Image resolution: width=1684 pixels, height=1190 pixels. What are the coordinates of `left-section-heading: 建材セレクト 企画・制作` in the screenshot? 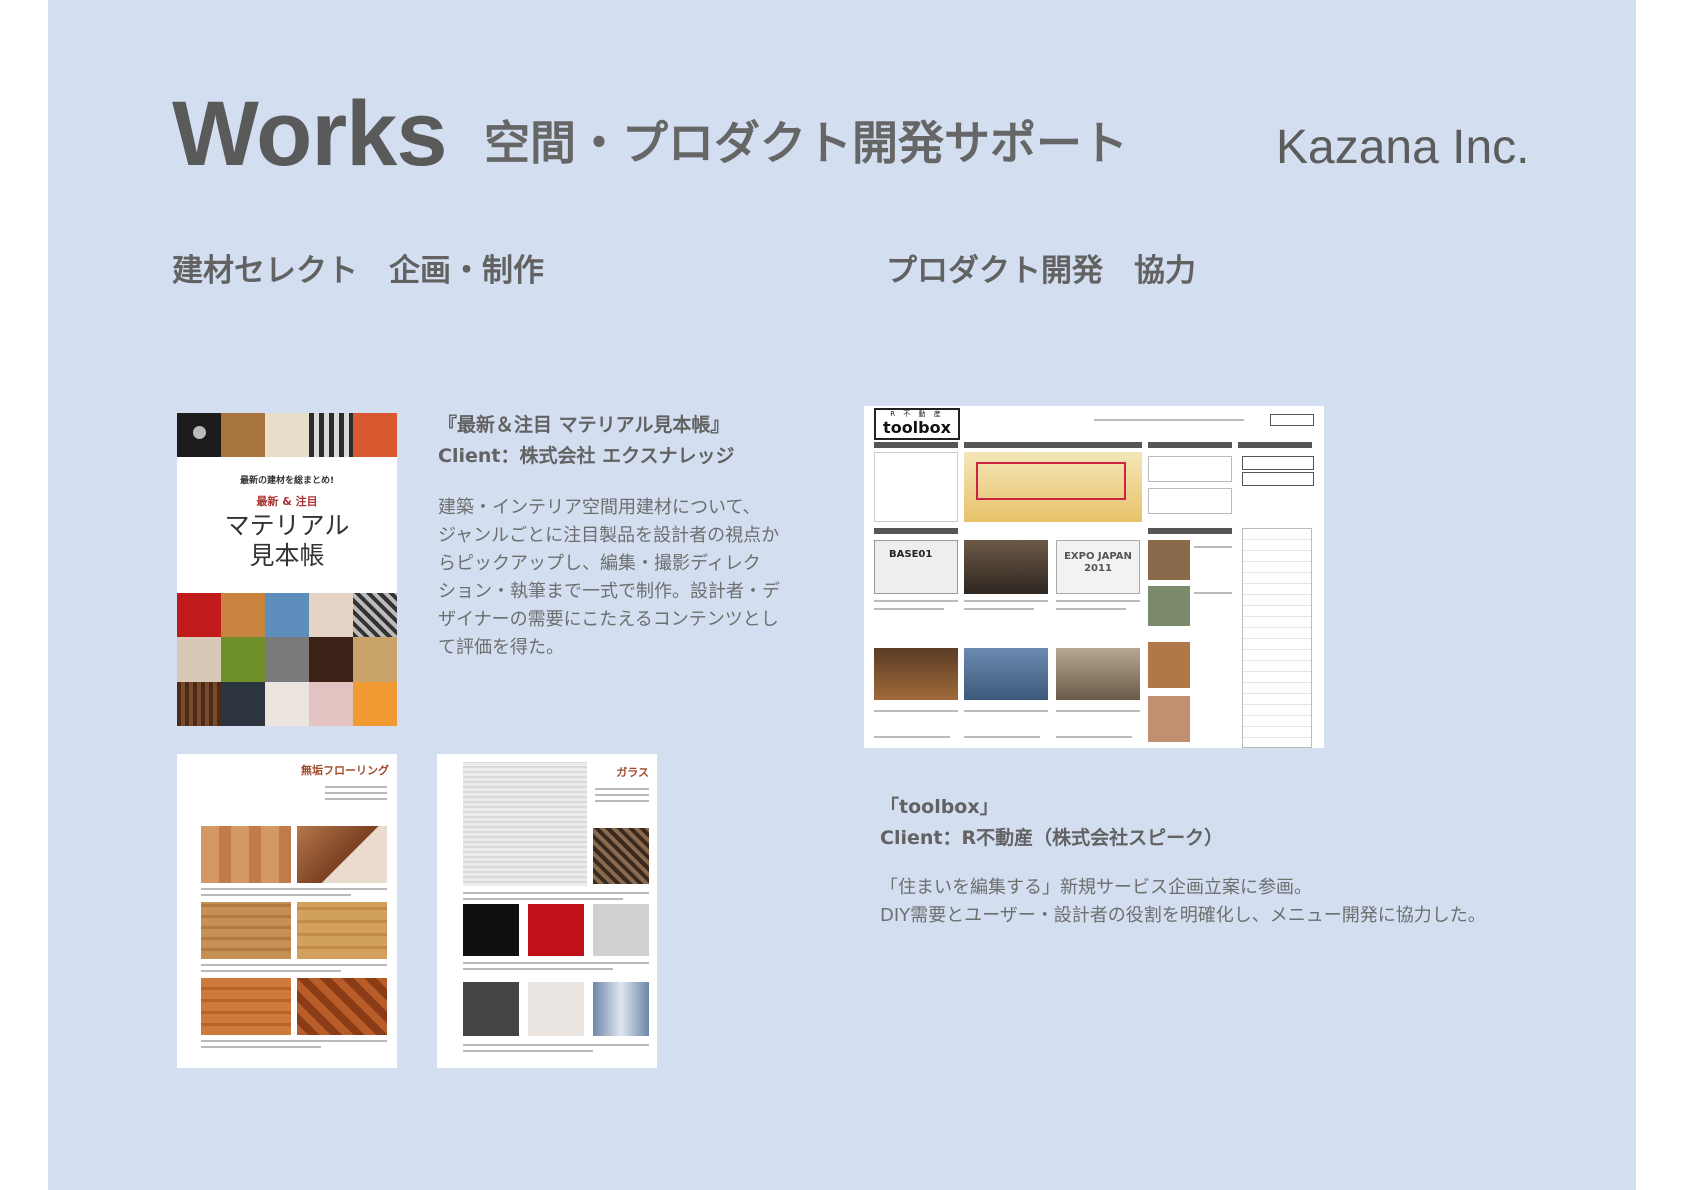 It's located at (358, 271).